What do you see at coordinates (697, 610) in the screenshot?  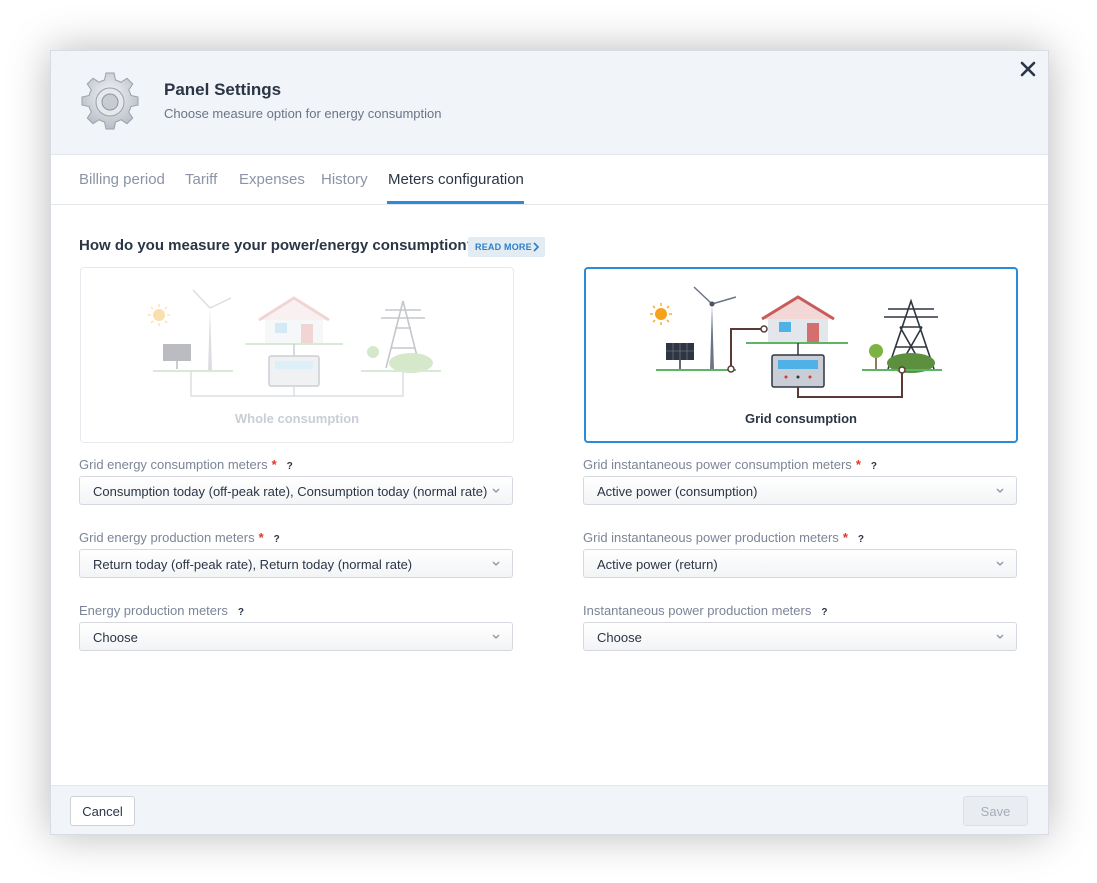 I see `label-text: Instantaneous power production meters` at bounding box center [697, 610].